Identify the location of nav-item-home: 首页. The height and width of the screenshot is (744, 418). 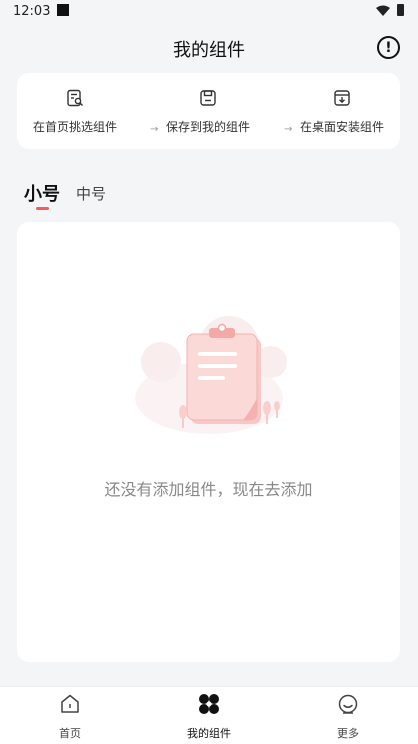
(70, 715).